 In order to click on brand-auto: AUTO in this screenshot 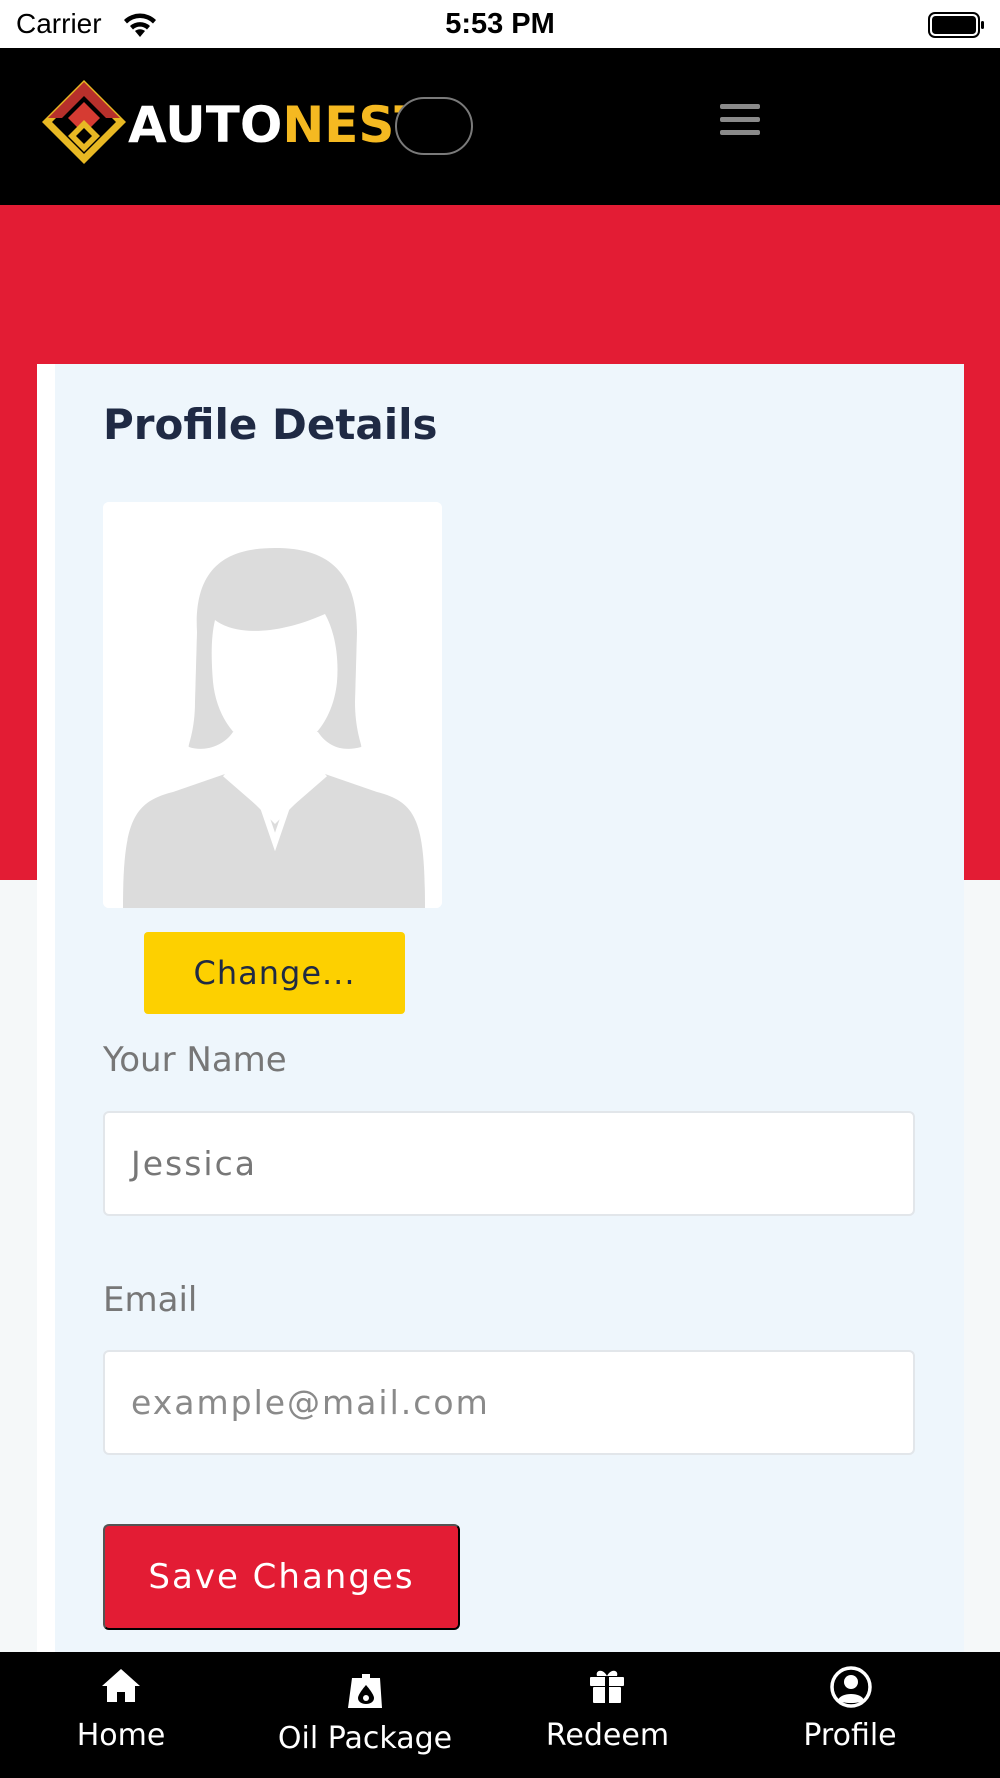, I will do `click(205, 125)`.